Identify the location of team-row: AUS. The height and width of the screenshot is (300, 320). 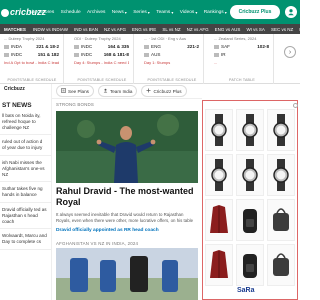
(171, 54).